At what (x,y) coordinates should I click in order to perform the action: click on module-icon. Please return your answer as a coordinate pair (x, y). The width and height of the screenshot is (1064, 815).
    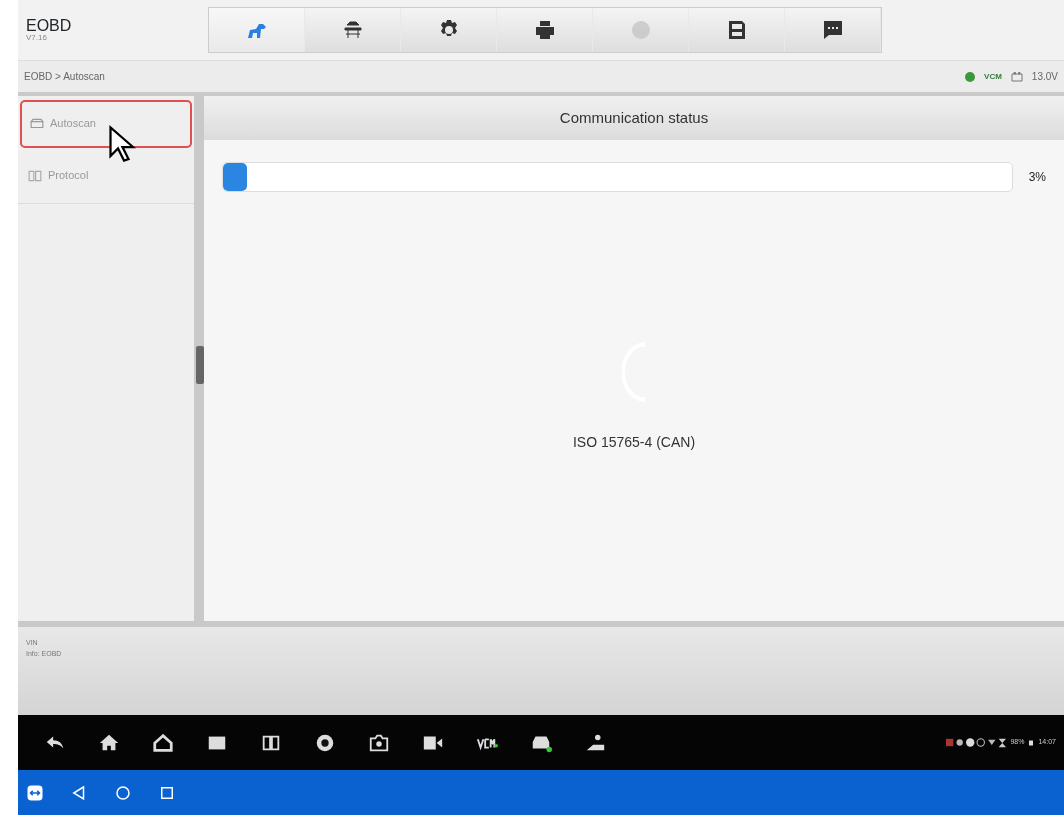
    Looking at the image, I should click on (35, 175).